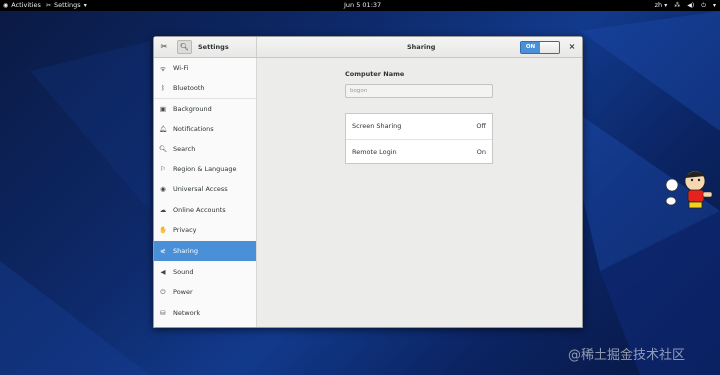 Image resolution: width=720 pixels, height=375 pixels. What do you see at coordinates (205, 292) in the screenshot?
I see `sidebar-item-power: ⏻ Power` at bounding box center [205, 292].